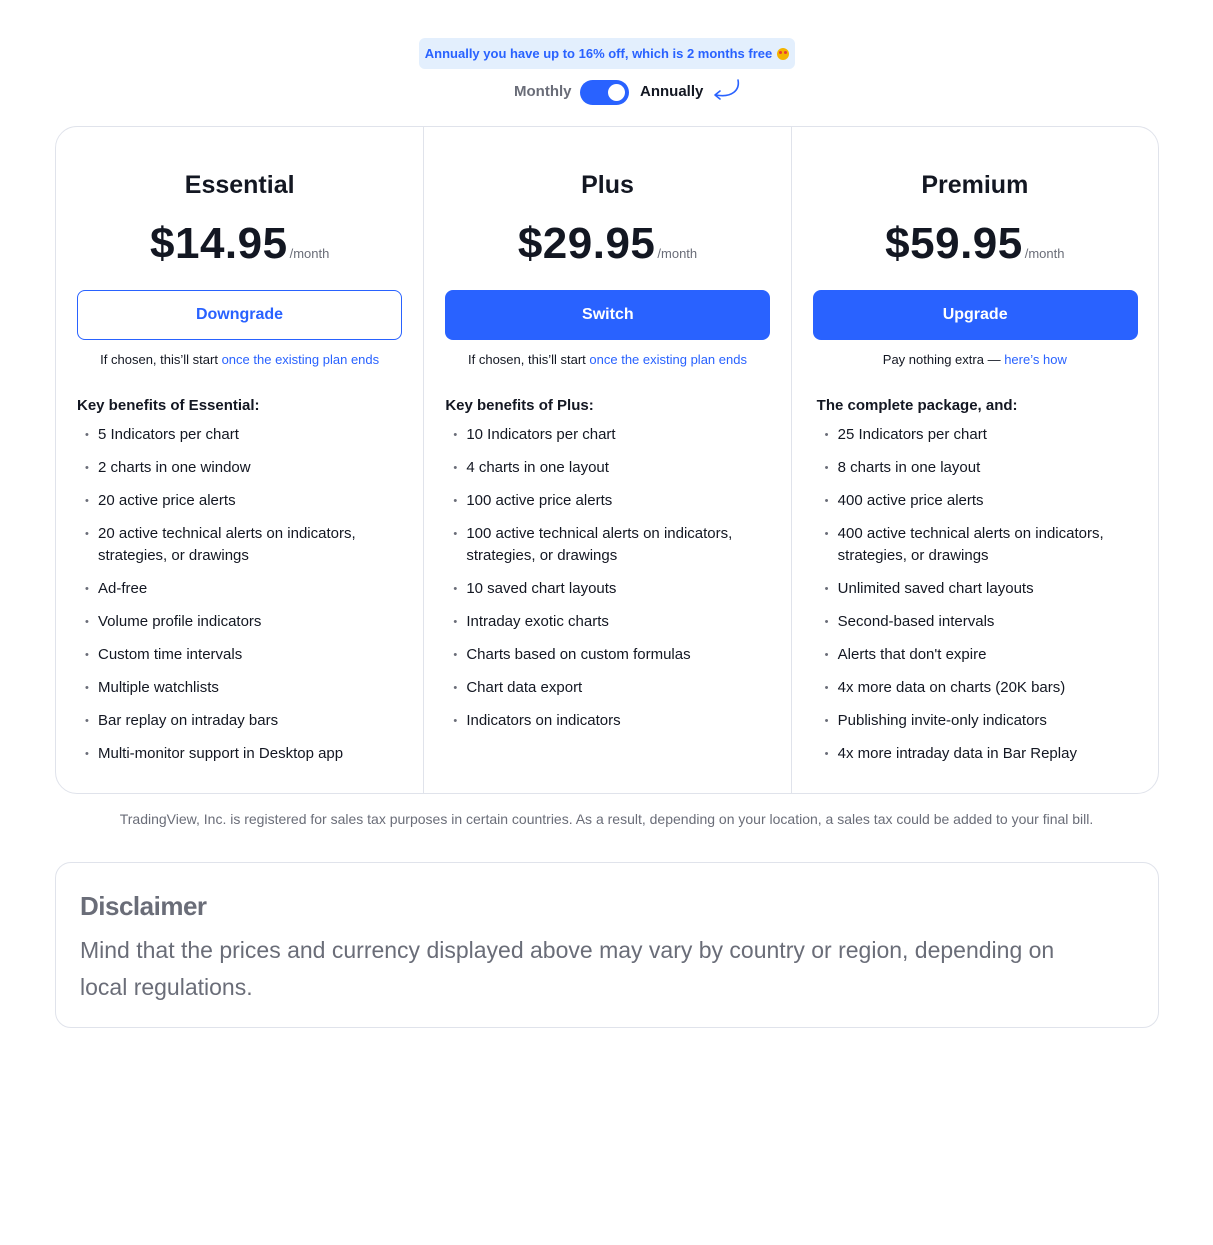 This screenshot has width=1213, height=1245. What do you see at coordinates (917, 405) in the screenshot?
I see `benefits-heading: The complete package, and:` at bounding box center [917, 405].